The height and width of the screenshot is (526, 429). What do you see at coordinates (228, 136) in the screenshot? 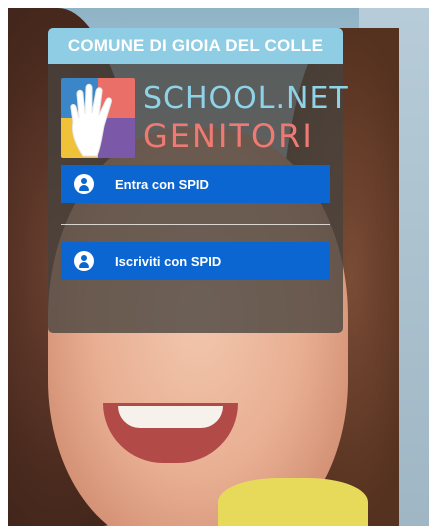
I see `brand-subtitle: GENITORI` at bounding box center [228, 136].